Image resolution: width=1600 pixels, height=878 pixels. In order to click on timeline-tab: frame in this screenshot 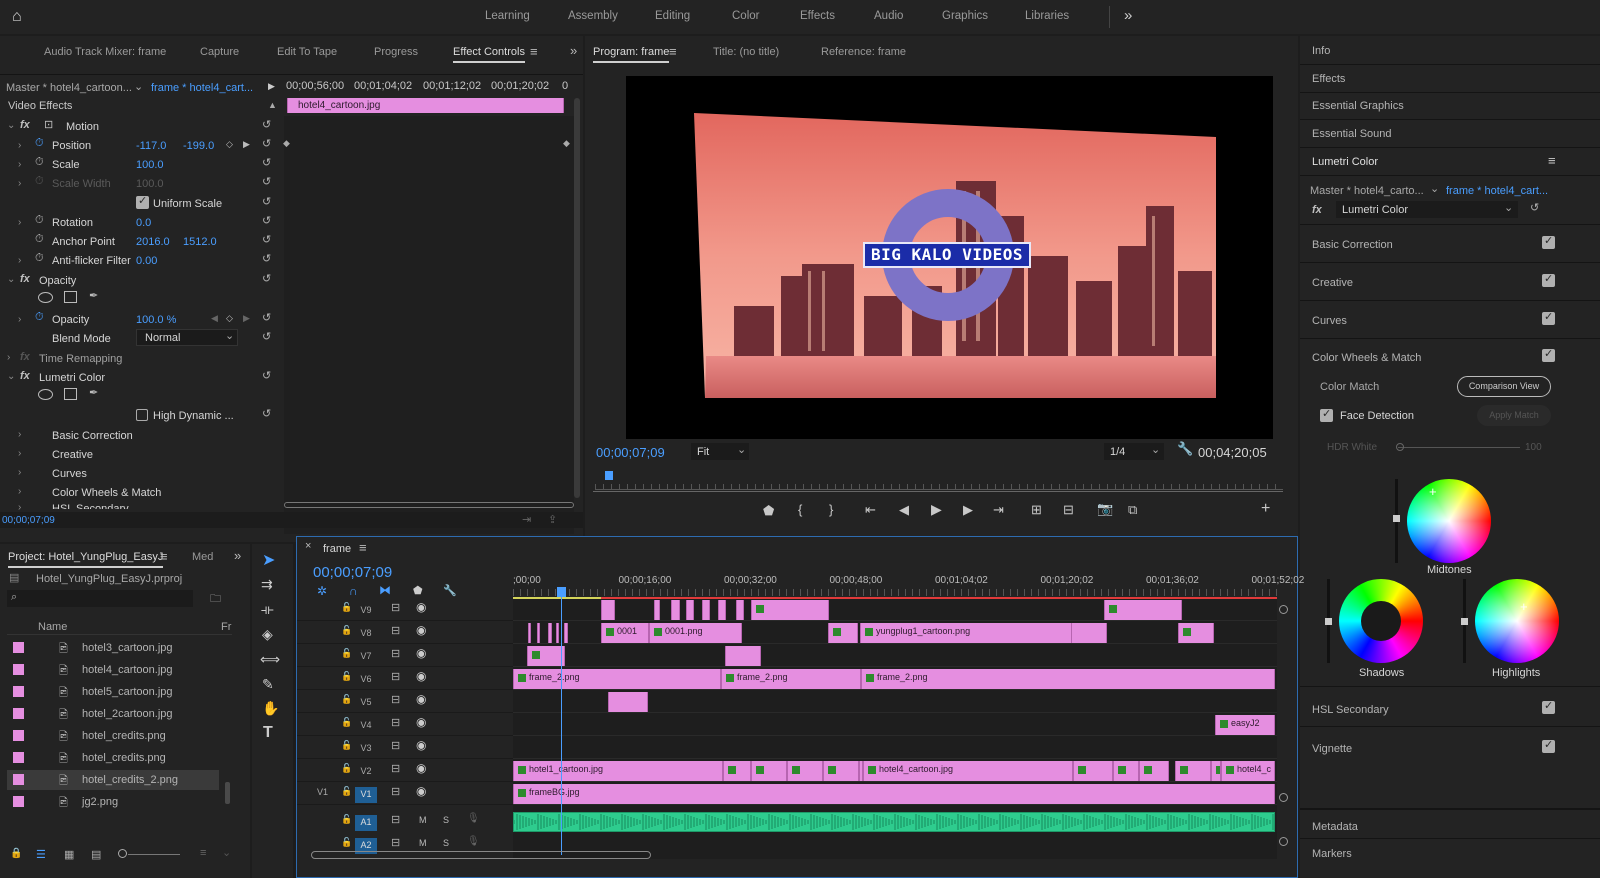, I will do `click(337, 549)`.